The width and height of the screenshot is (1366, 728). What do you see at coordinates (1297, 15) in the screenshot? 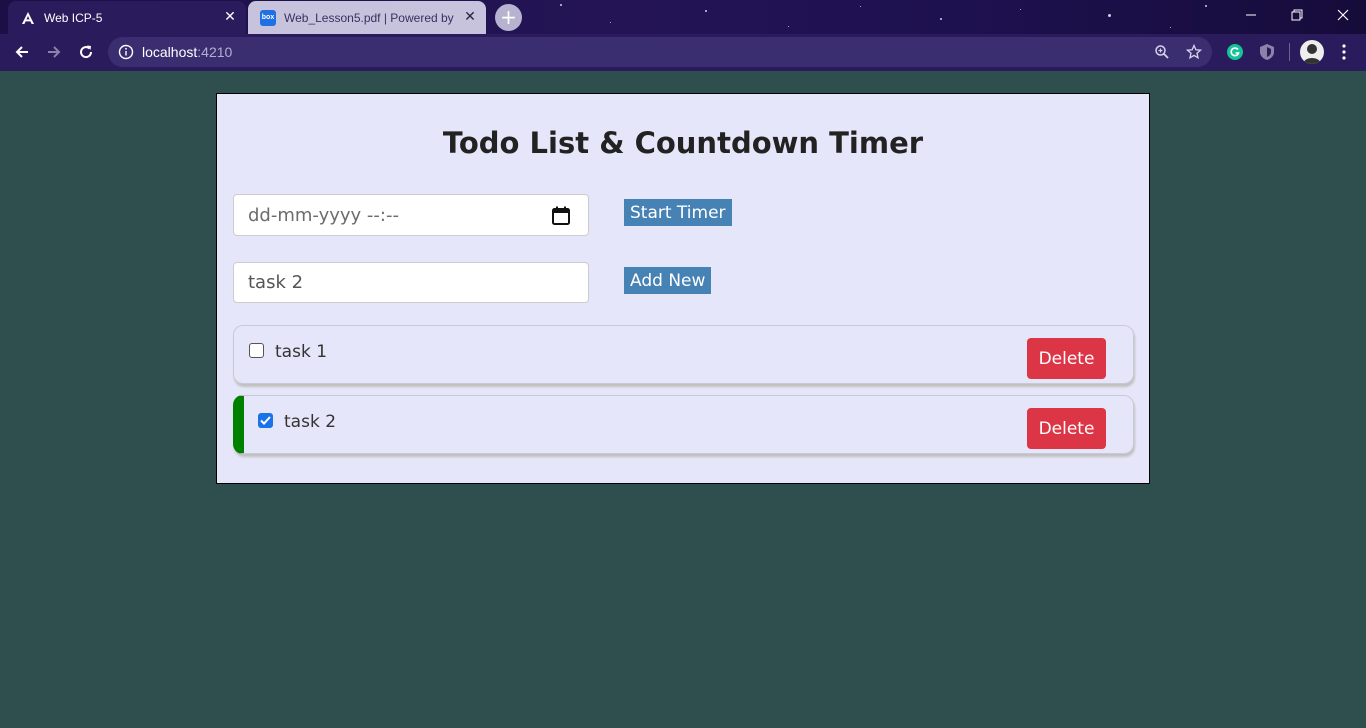
I see `restore-icon` at bounding box center [1297, 15].